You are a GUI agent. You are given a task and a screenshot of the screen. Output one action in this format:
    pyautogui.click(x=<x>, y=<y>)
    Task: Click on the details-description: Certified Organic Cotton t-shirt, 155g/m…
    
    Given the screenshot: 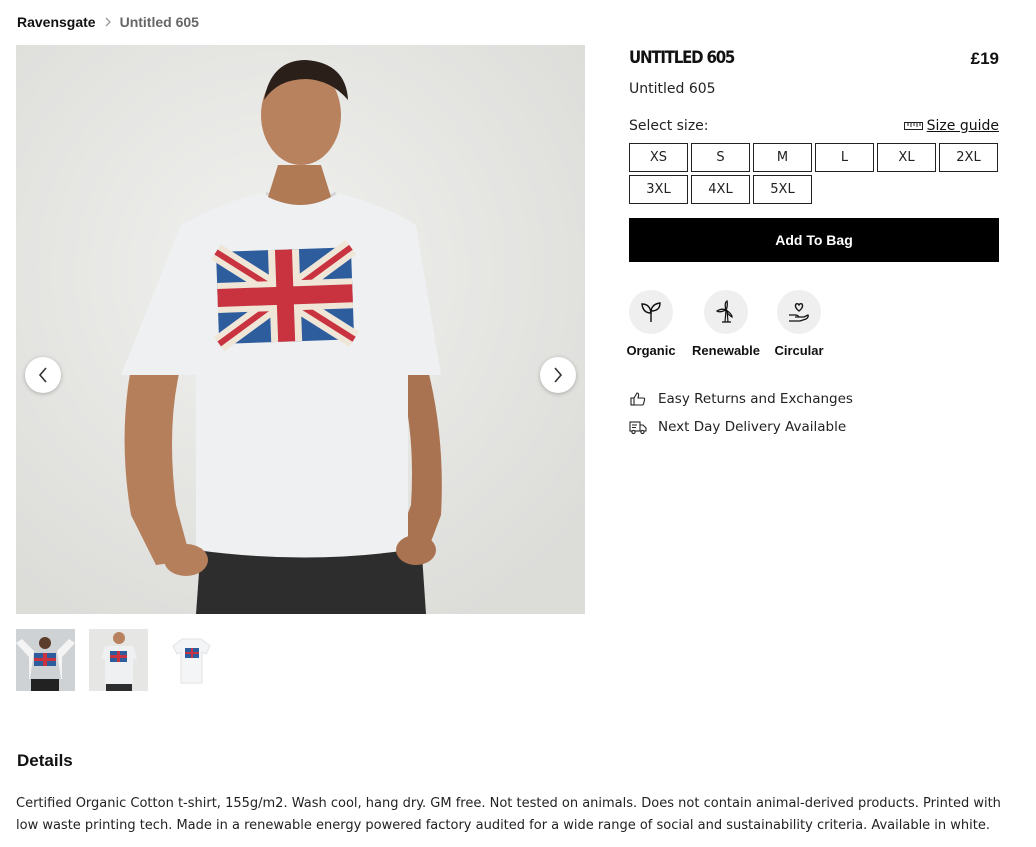 What is the action you would take?
    pyautogui.click(x=508, y=814)
    